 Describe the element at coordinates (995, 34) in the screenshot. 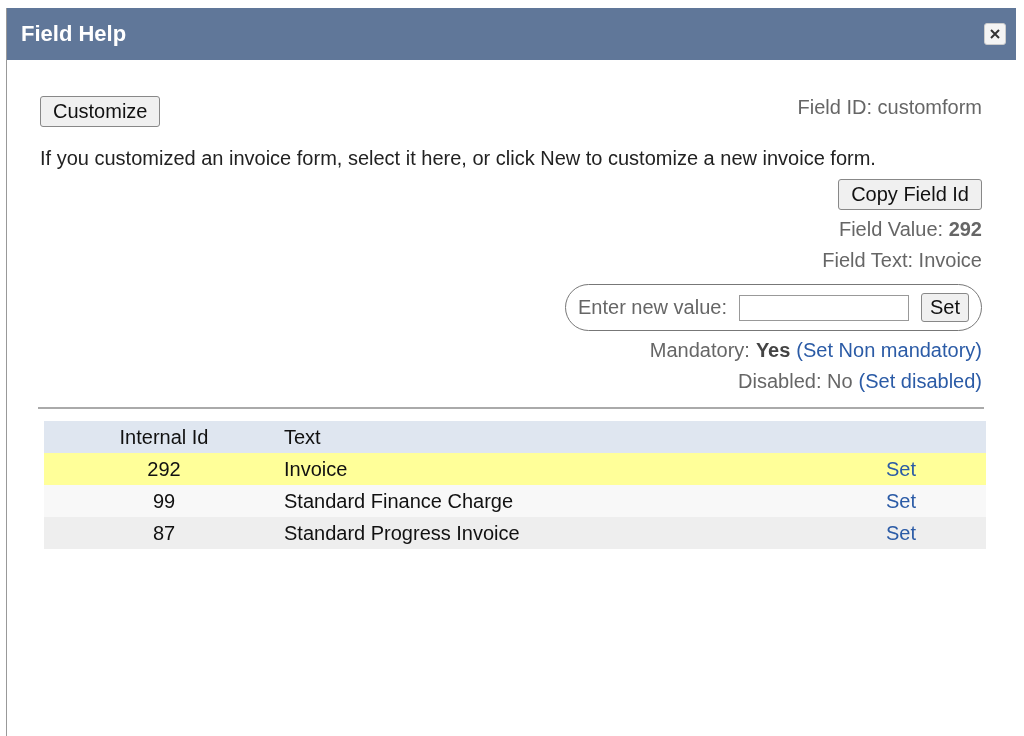

I see `close-button` at that location.